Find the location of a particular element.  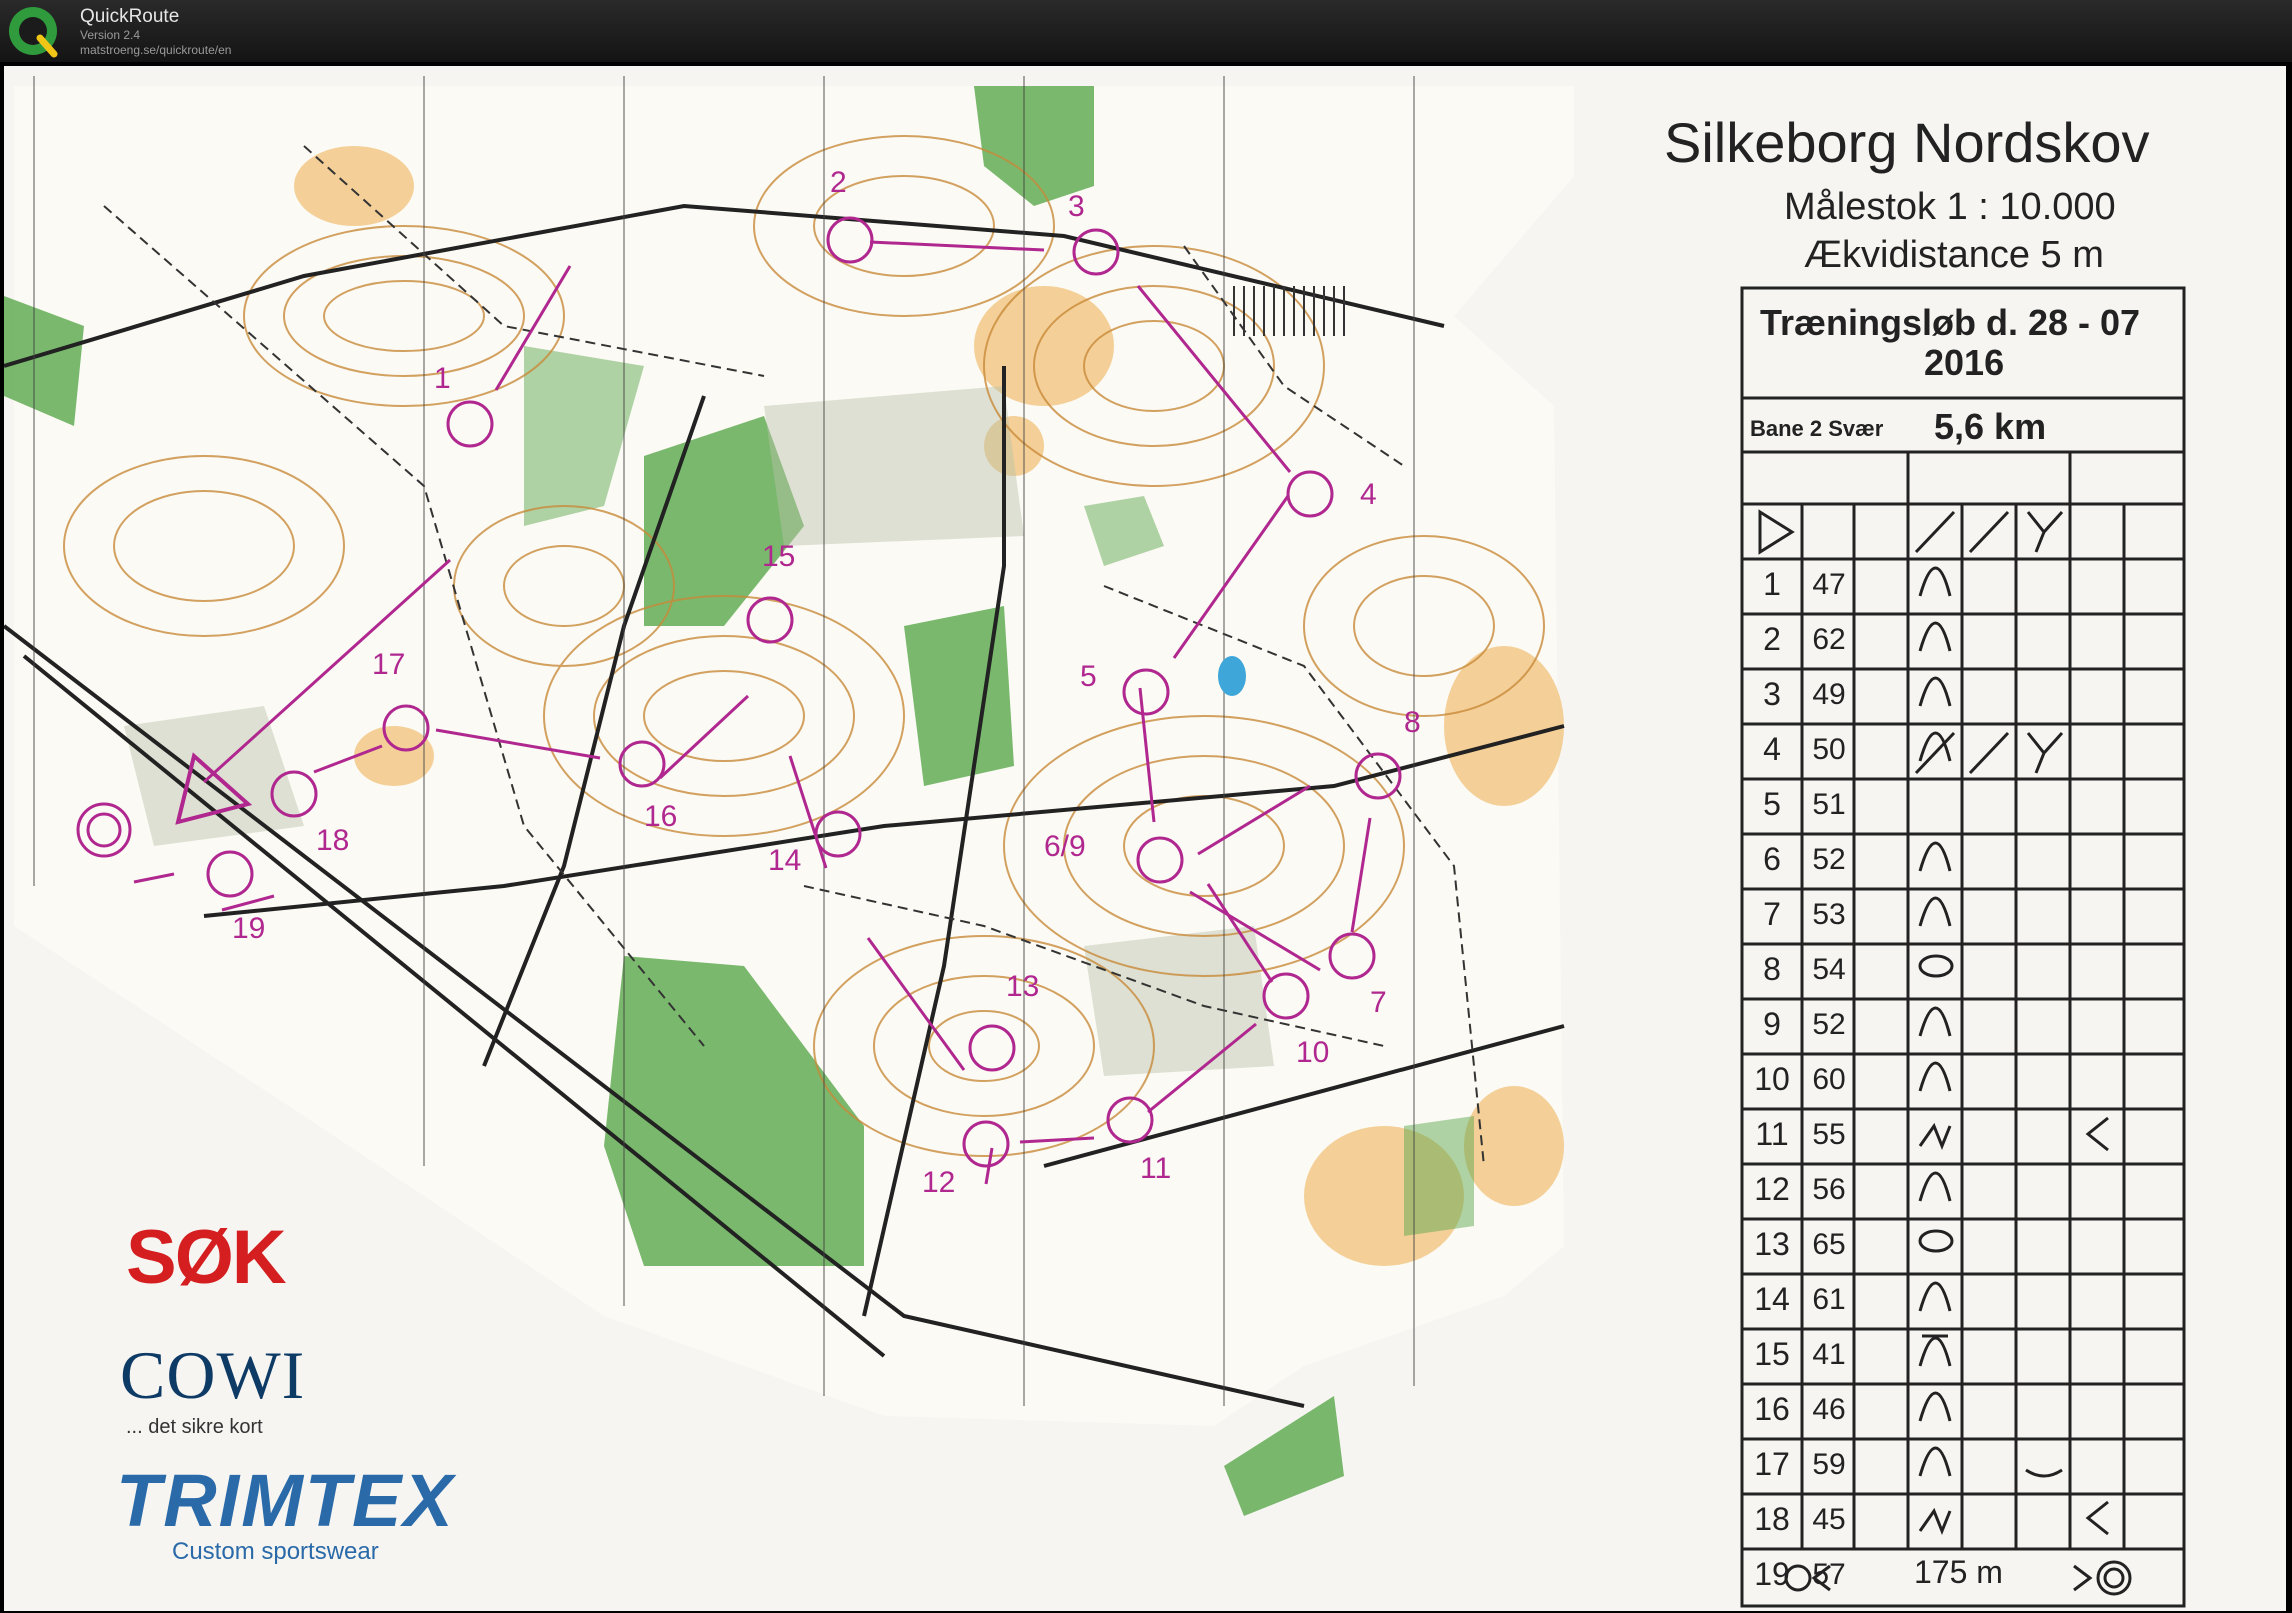

control-label: 4 is located at coordinates (1368, 494).